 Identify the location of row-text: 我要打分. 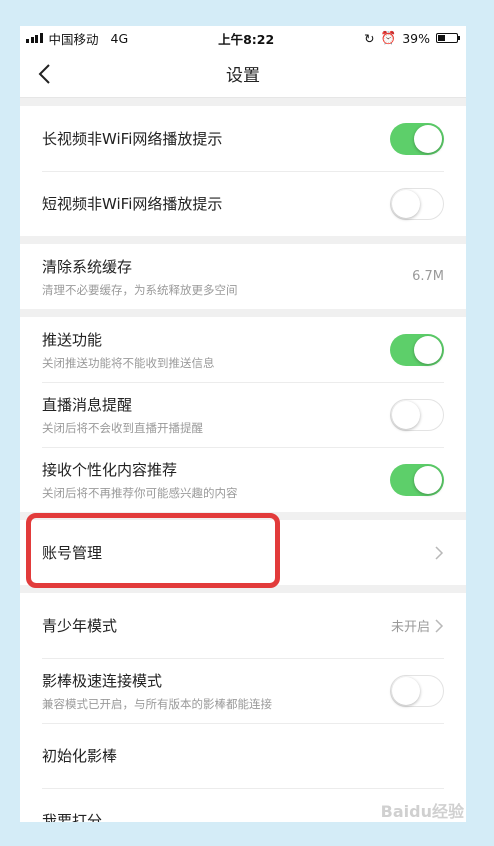
(72, 816).